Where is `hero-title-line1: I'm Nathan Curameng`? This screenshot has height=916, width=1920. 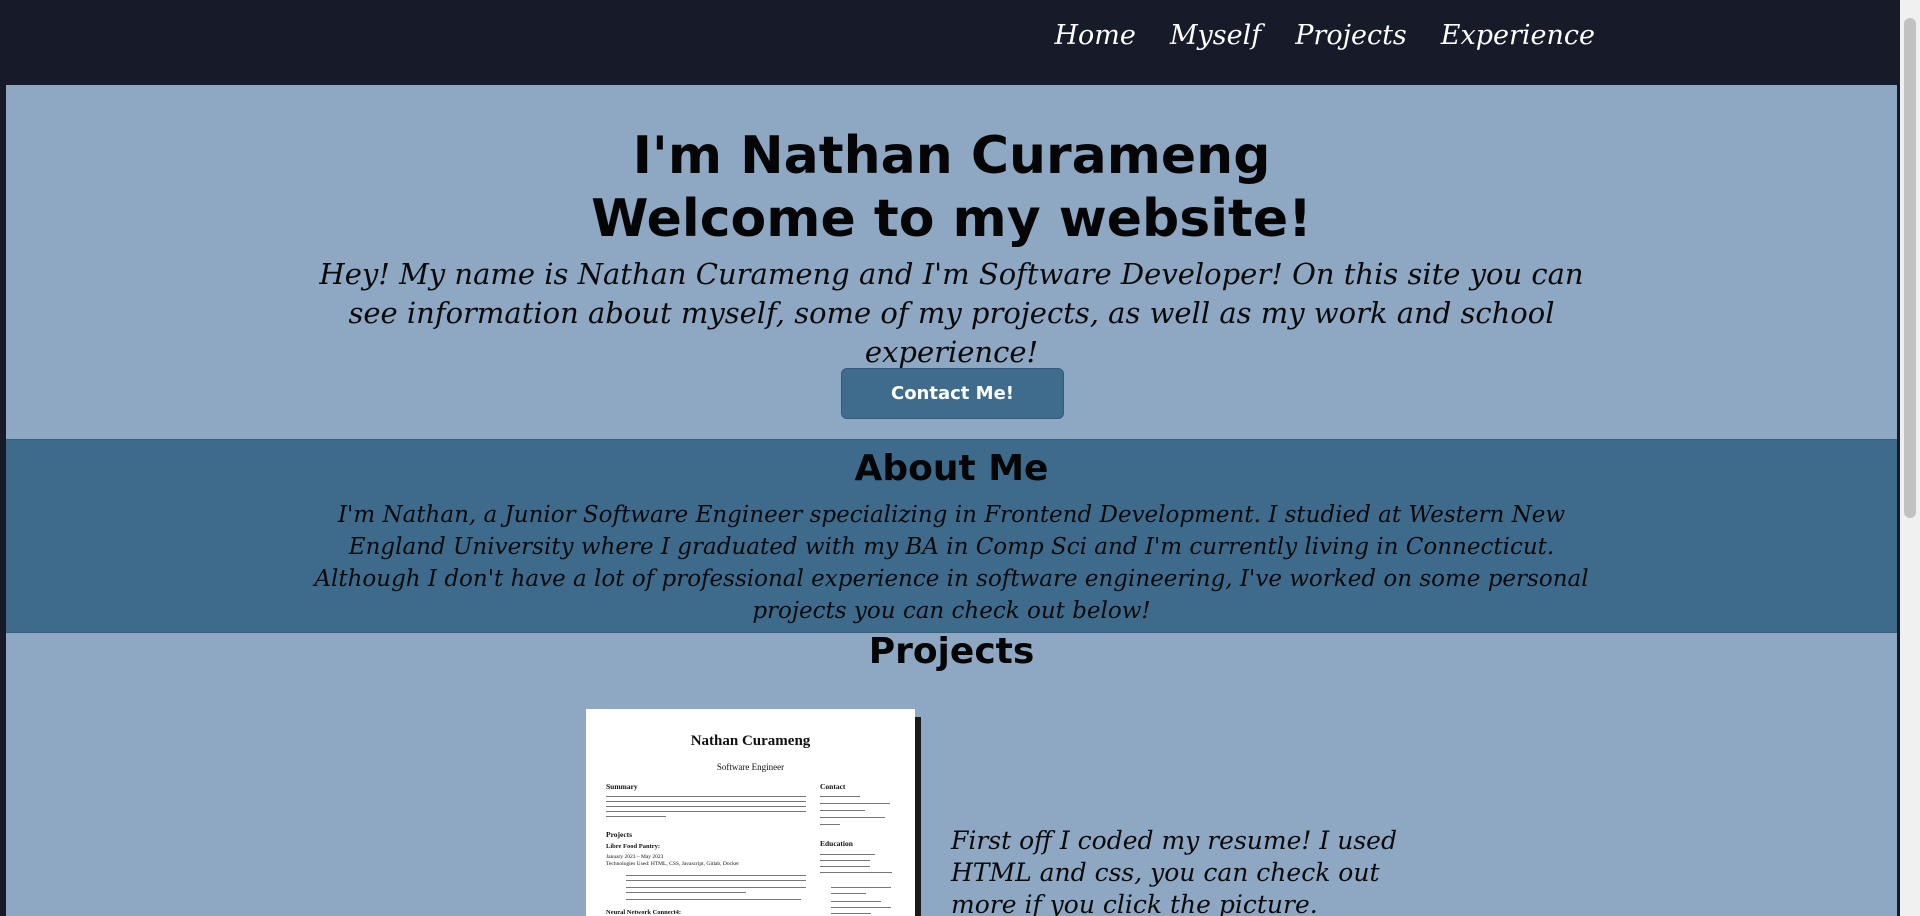
hero-title-line1: I'm Nathan Curameng is located at coordinates (951, 156).